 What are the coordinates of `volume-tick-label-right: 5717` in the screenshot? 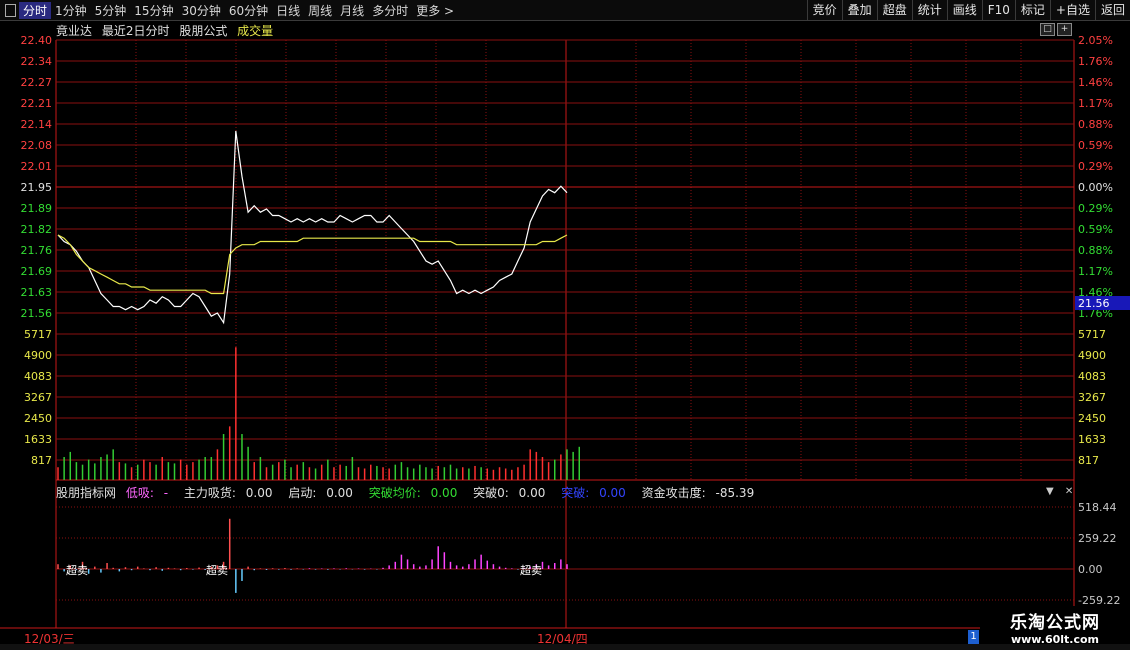 It's located at (1092, 334).